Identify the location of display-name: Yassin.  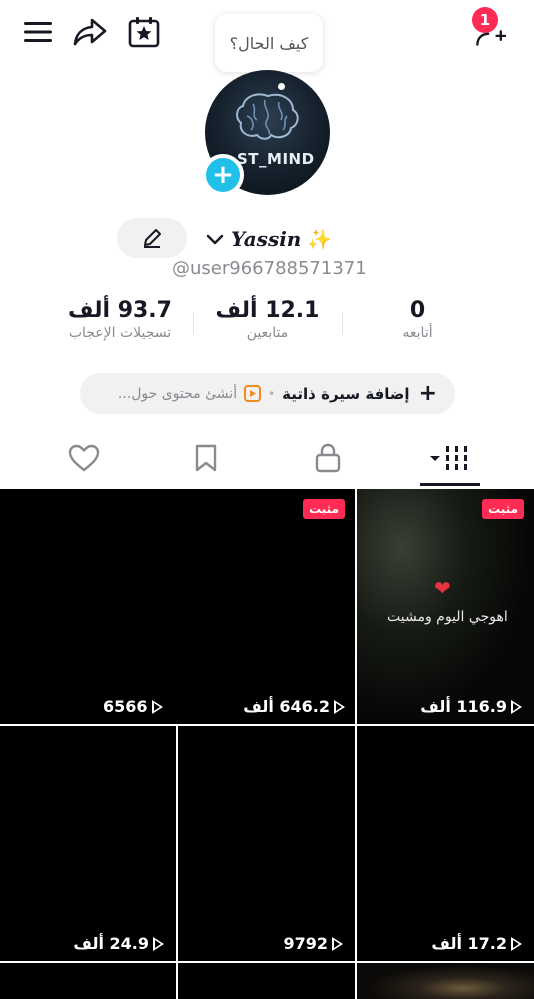
(266, 239).